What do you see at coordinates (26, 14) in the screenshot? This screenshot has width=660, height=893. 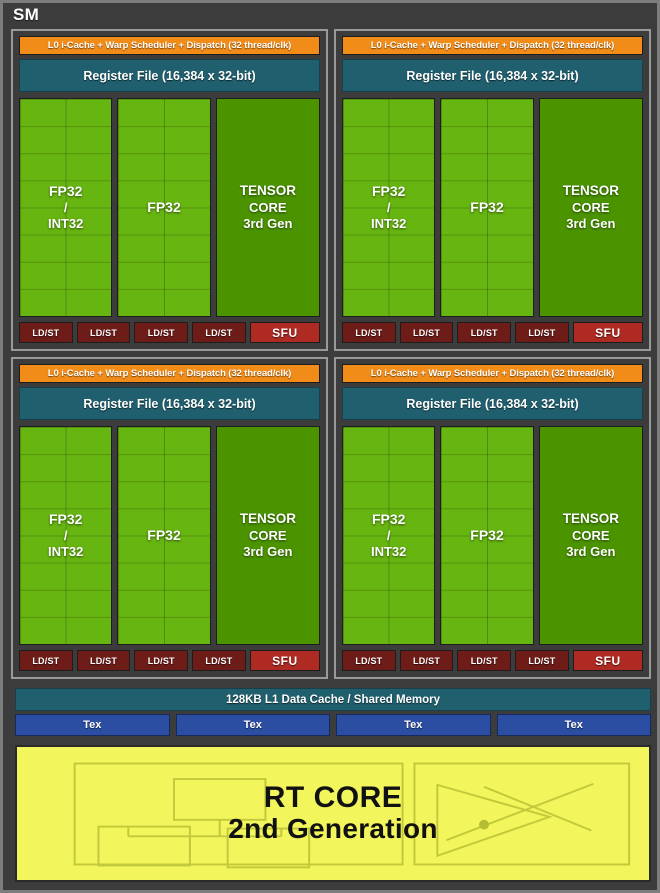 I see `page-title: SM` at bounding box center [26, 14].